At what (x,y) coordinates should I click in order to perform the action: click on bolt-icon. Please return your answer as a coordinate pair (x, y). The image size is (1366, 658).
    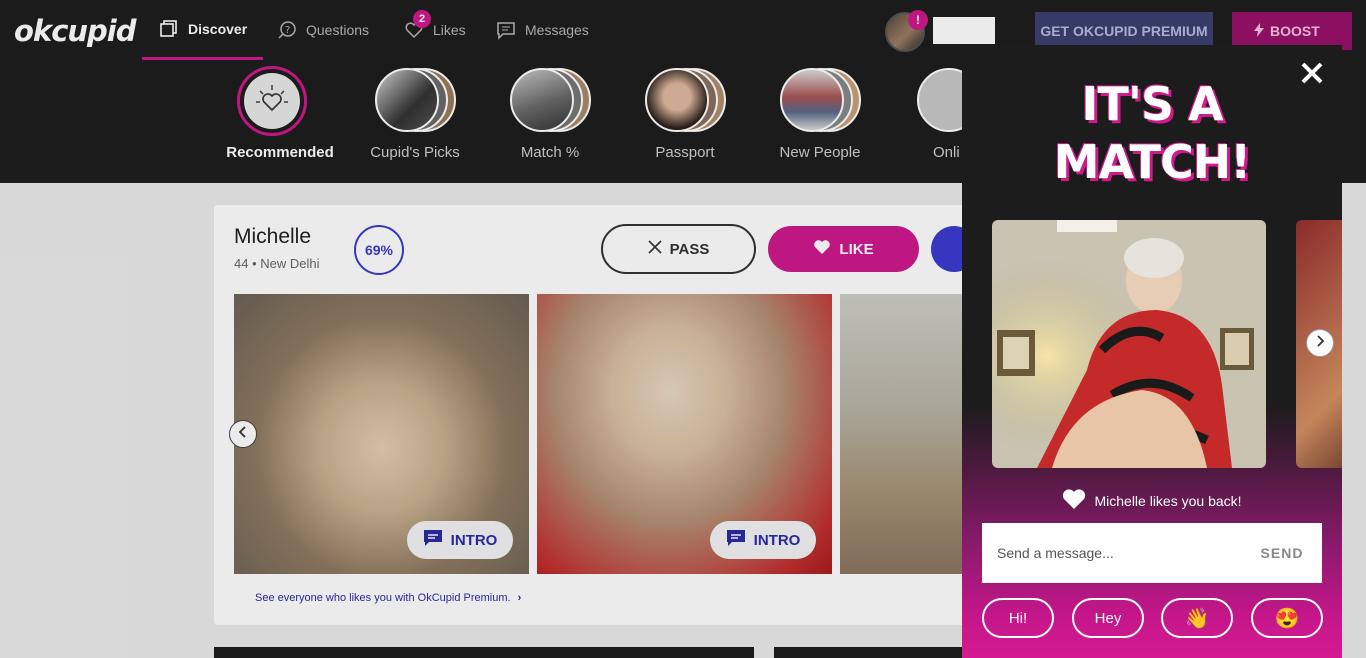
    Looking at the image, I should click on (1259, 31).